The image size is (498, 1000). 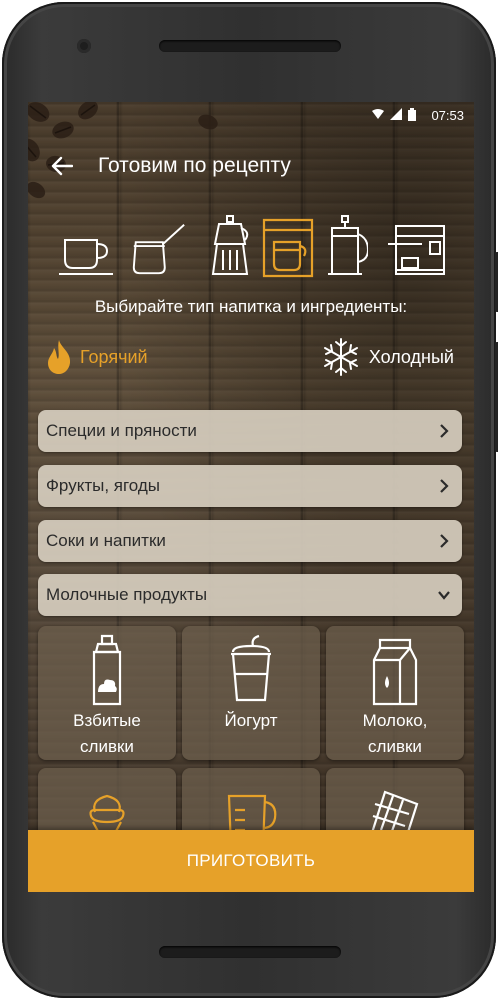 I want to click on brew-method-french-press, so click(x=346, y=245).